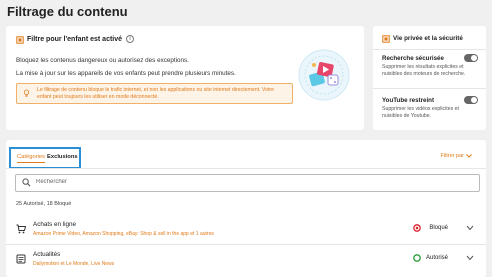 This screenshot has width=492, height=277. I want to click on privacy-header: Vie privée et la sécurité, so click(422, 39).